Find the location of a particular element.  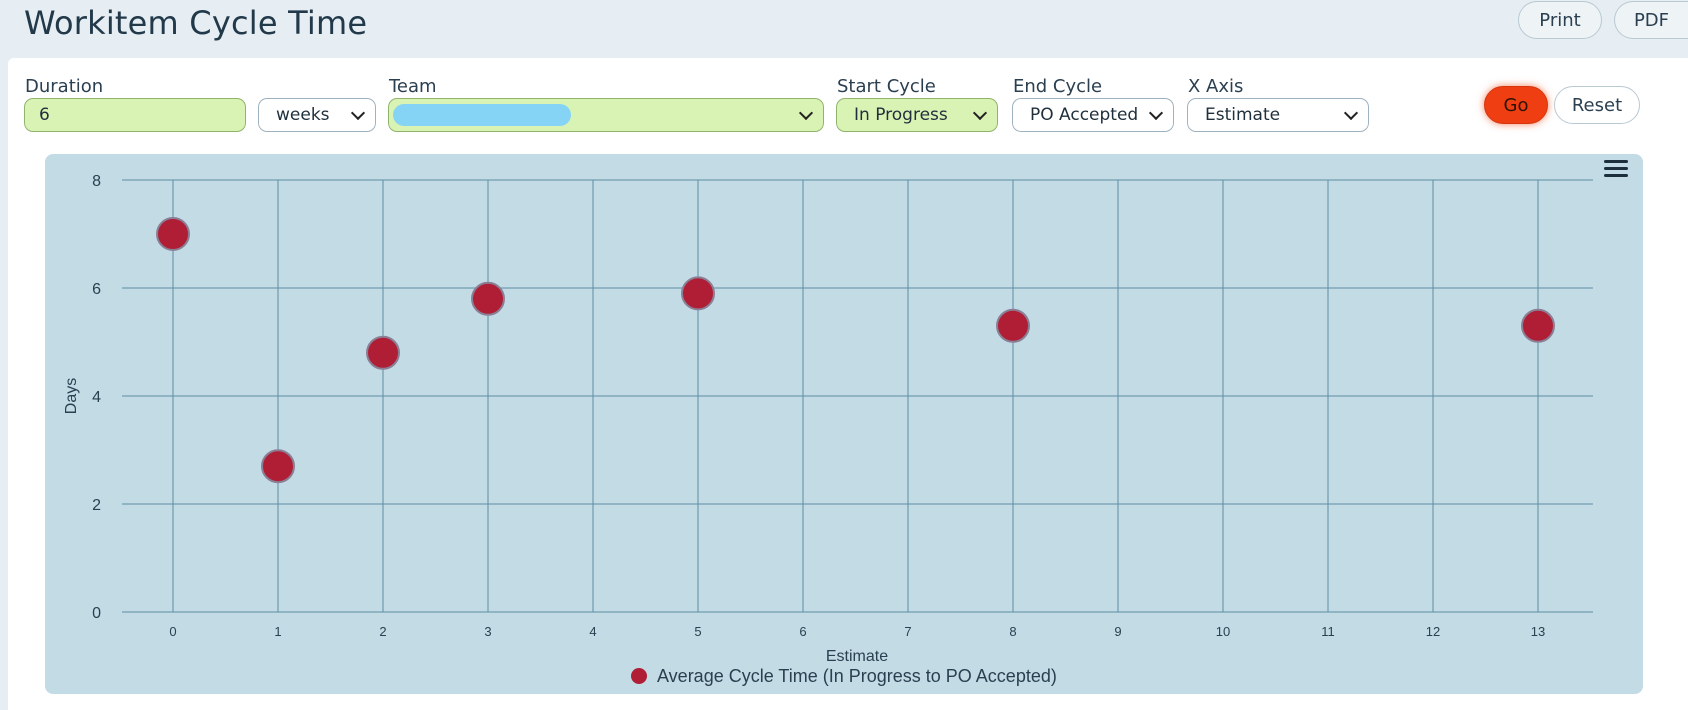

y-tick-label: 4 is located at coordinates (96, 397).